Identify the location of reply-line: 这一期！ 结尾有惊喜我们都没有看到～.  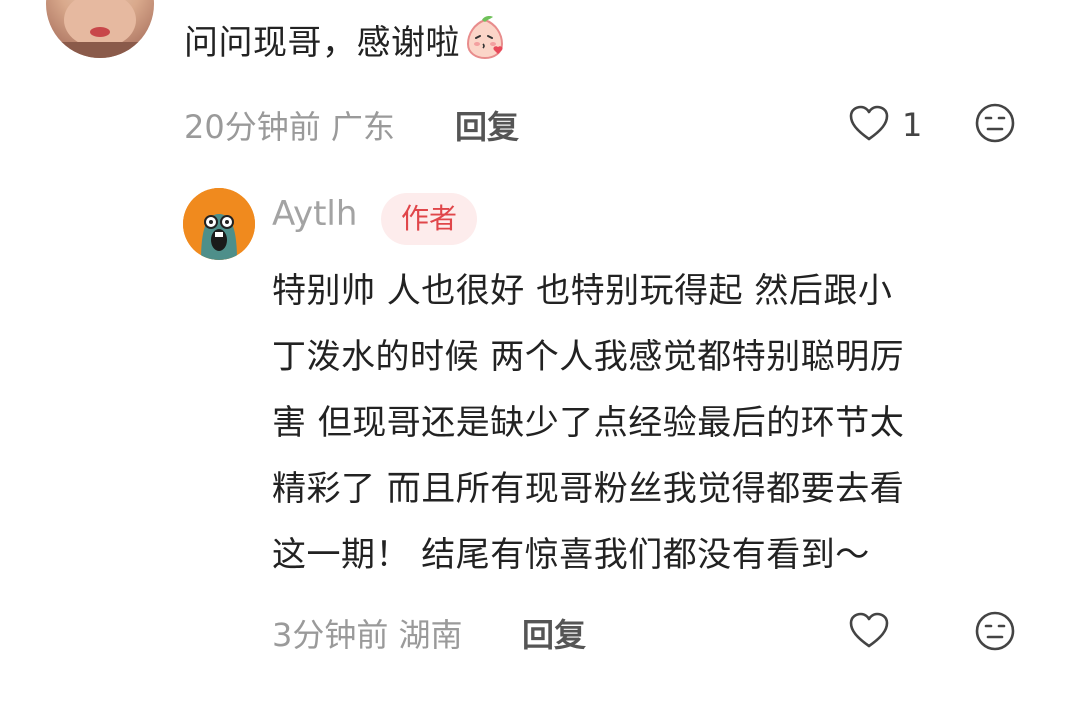
(571, 555).